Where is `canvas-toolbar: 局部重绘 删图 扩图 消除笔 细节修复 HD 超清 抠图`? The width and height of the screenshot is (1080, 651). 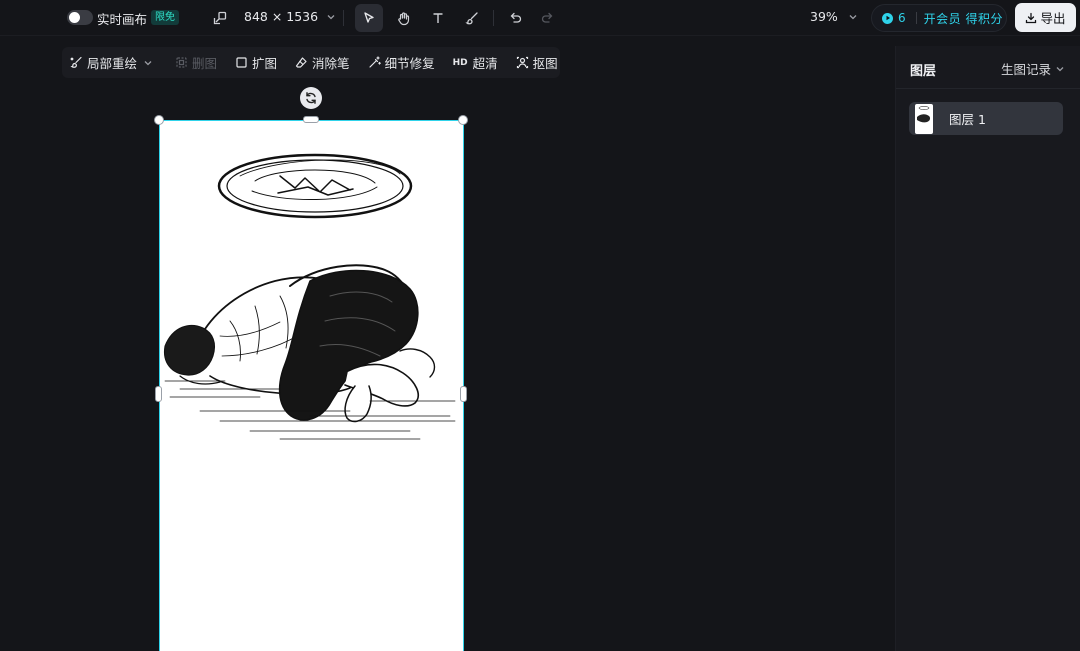
canvas-toolbar: 局部重绘 删图 扩图 消除笔 细节修复 HD 超清 抠图 is located at coordinates (311, 62).